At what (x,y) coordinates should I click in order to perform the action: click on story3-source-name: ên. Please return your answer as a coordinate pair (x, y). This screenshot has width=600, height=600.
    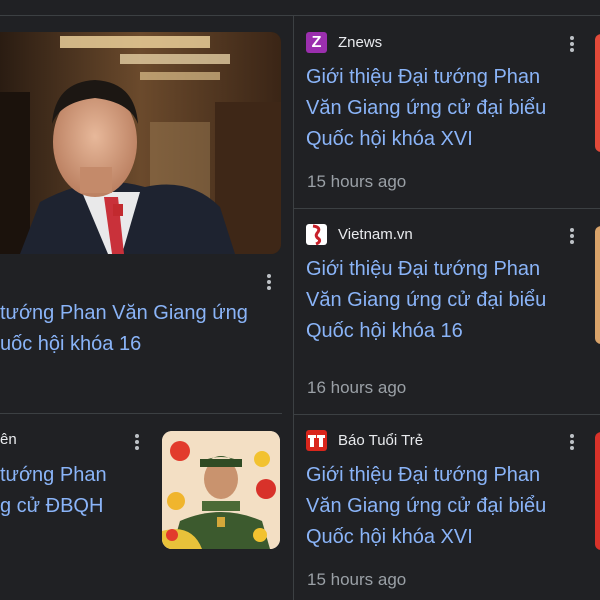
    Looking at the image, I should click on (8, 439).